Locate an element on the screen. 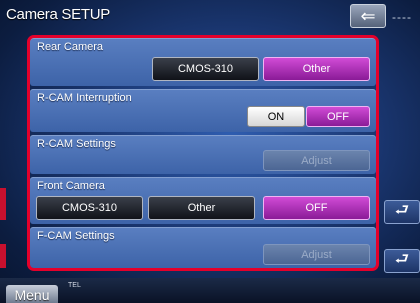 This screenshot has width=420, height=303. bottom-bar is located at coordinates (210, 290).